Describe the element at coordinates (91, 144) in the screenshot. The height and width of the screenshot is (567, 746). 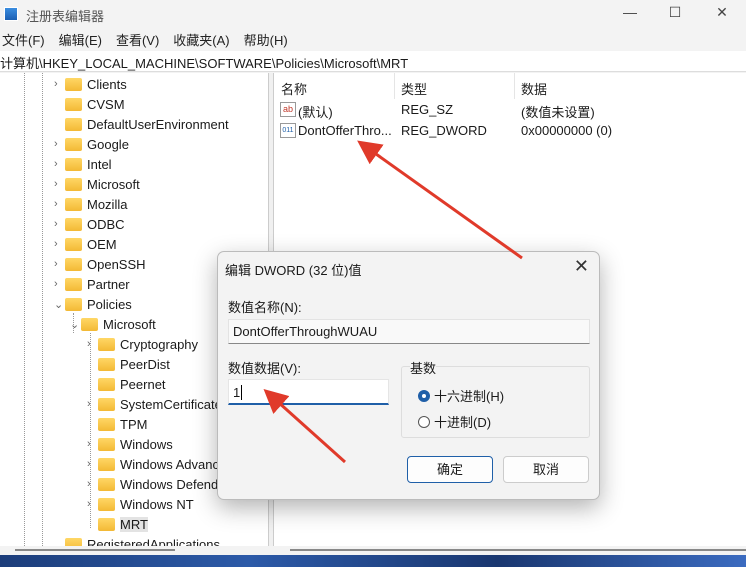
I see `tree-item: › Google` at that location.